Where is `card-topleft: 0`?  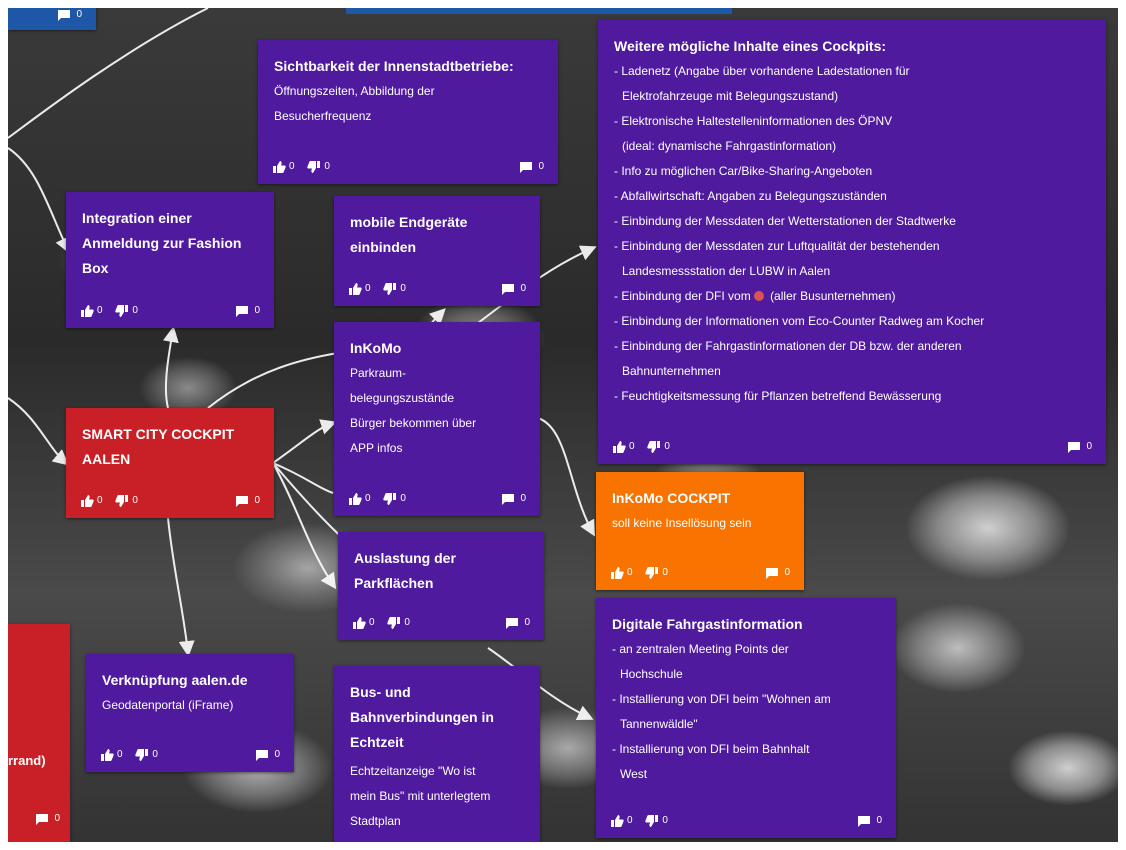 card-topleft: 0 is located at coordinates (52, 19).